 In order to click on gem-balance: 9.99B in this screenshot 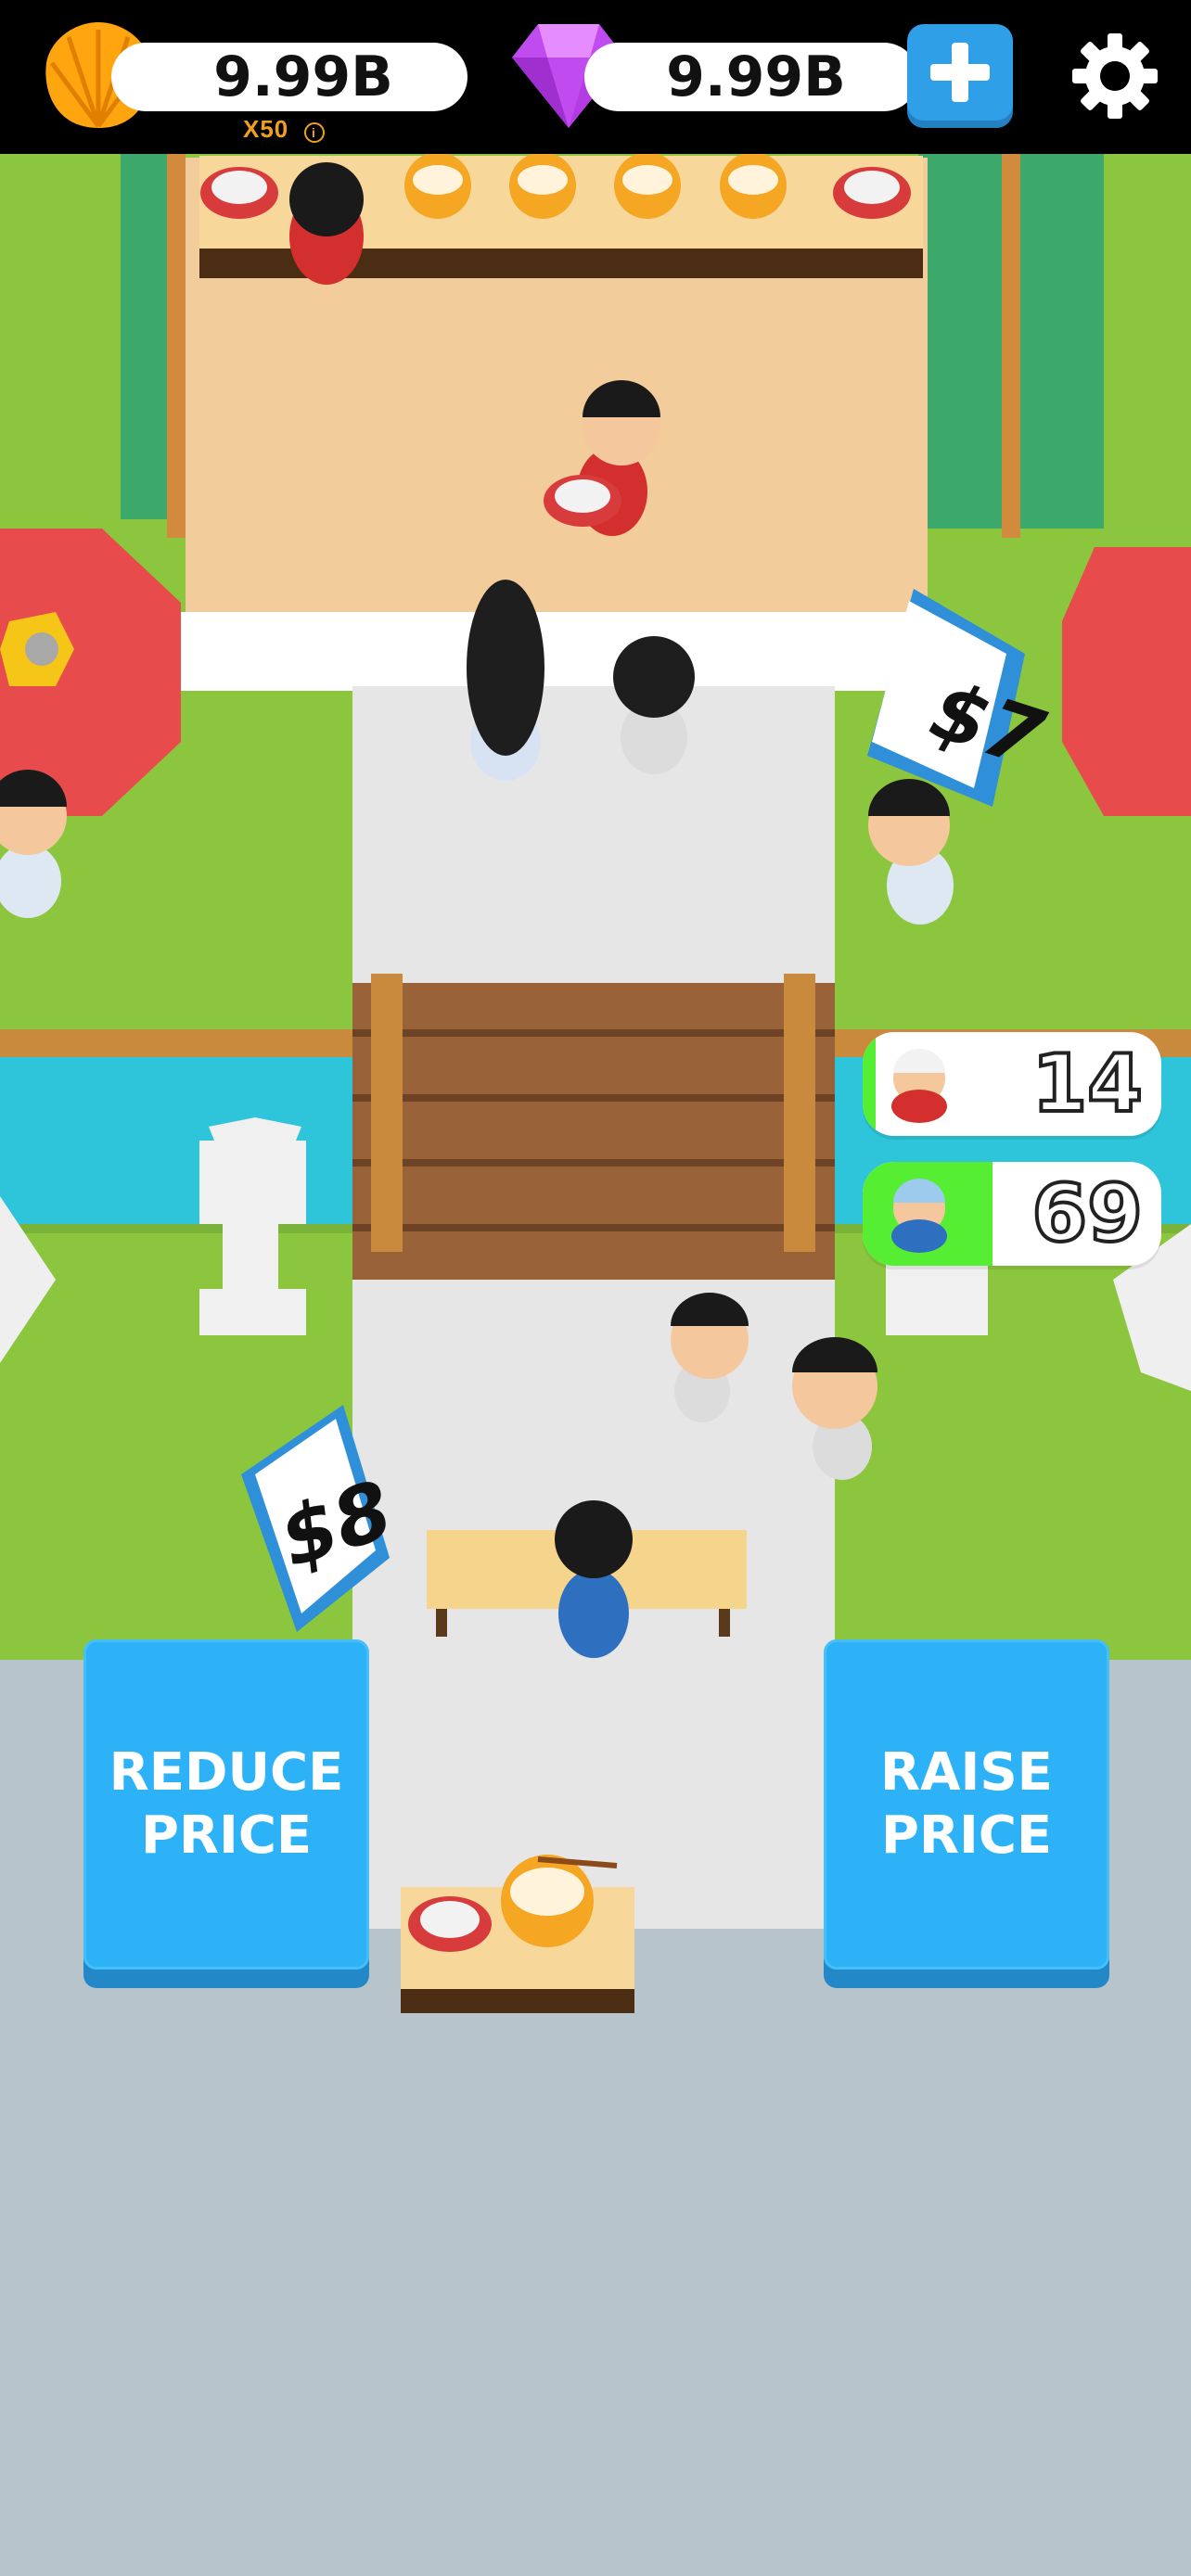, I will do `click(751, 77)`.